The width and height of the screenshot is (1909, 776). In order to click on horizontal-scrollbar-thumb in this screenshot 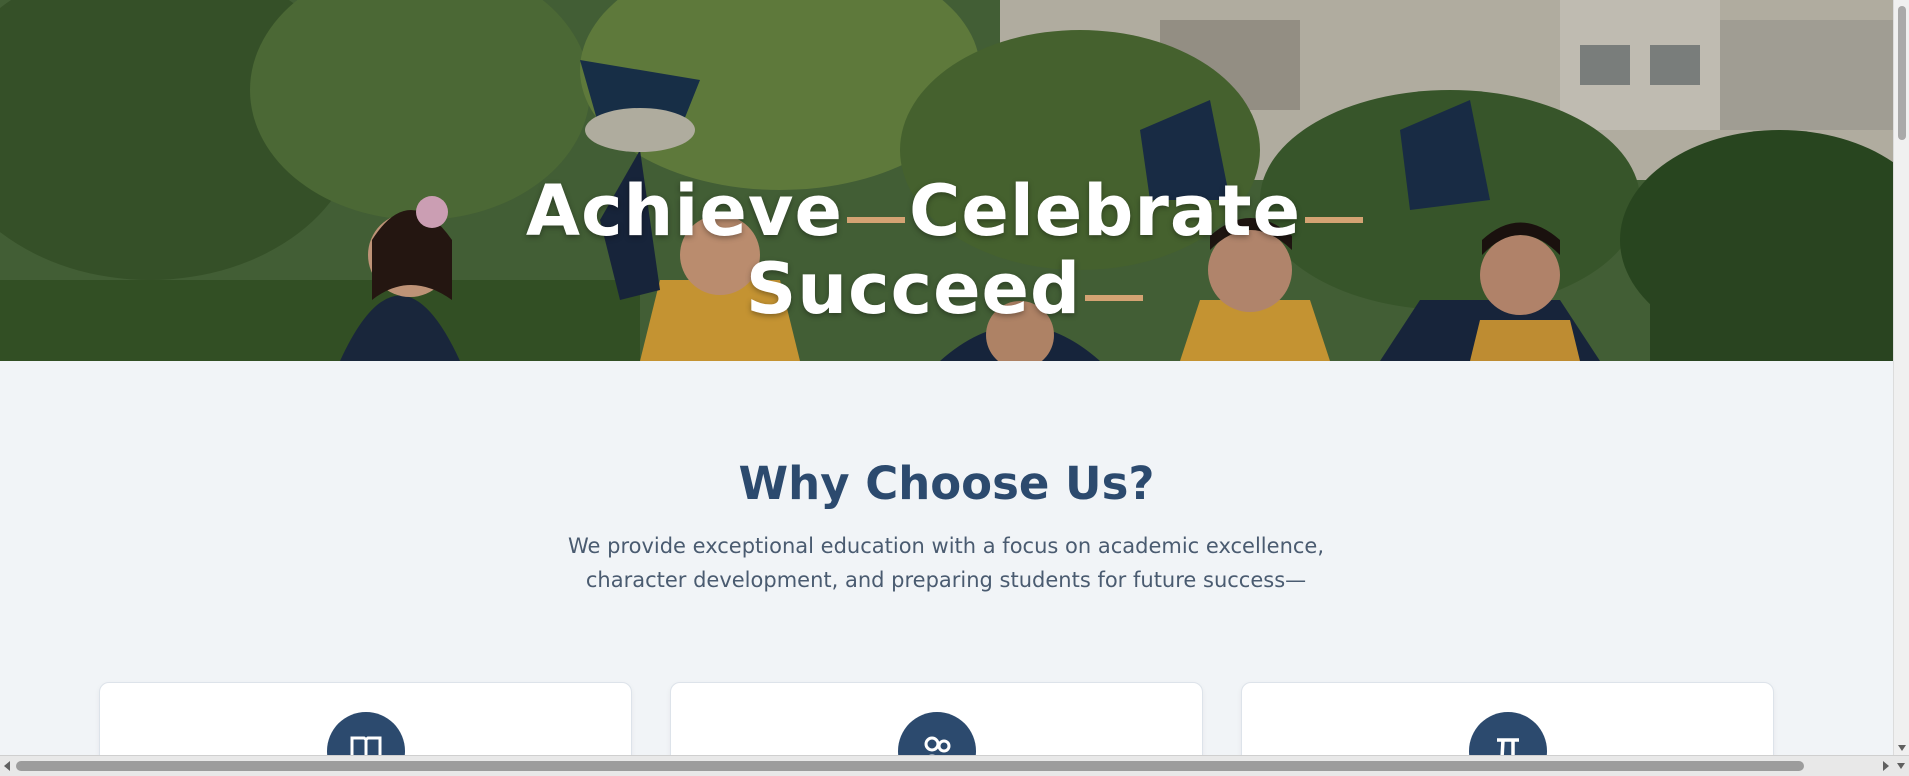, I will do `click(910, 766)`.